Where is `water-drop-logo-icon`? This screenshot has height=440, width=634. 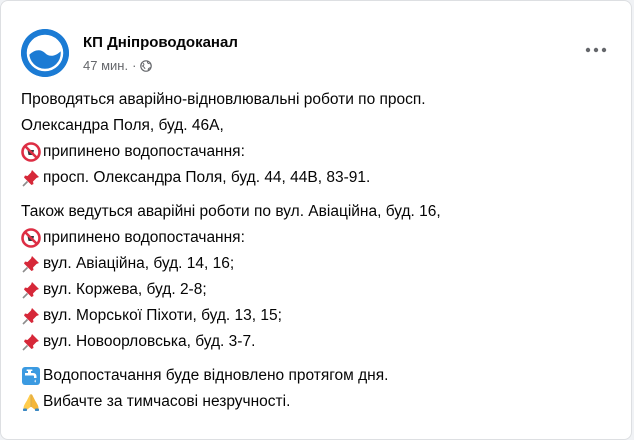 water-drop-logo-icon is located at coordinates (45, 53).